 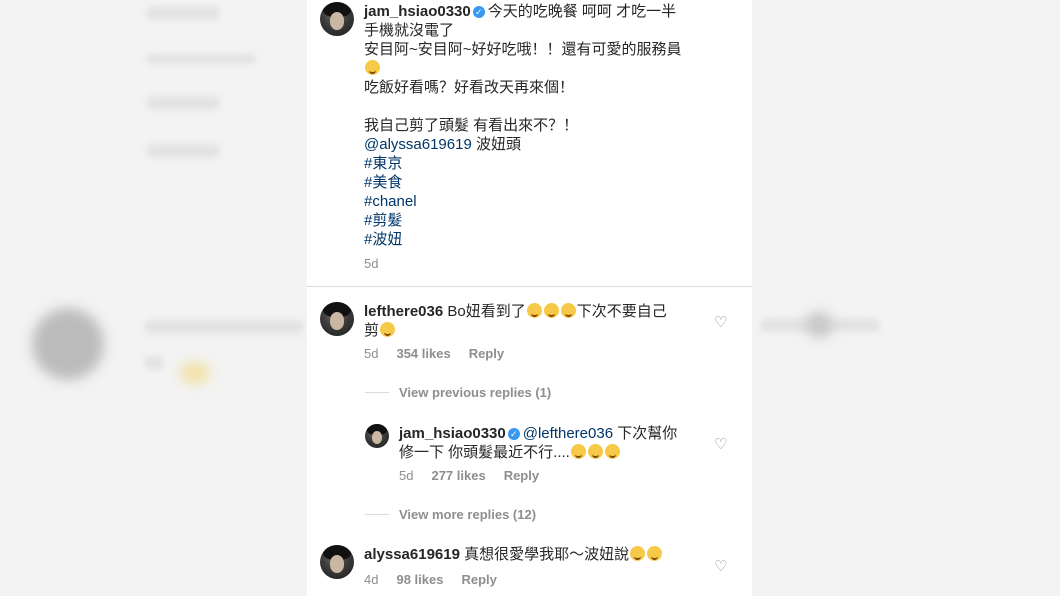 I want to click on hashtag: #美食, so click(x=544, y=182).